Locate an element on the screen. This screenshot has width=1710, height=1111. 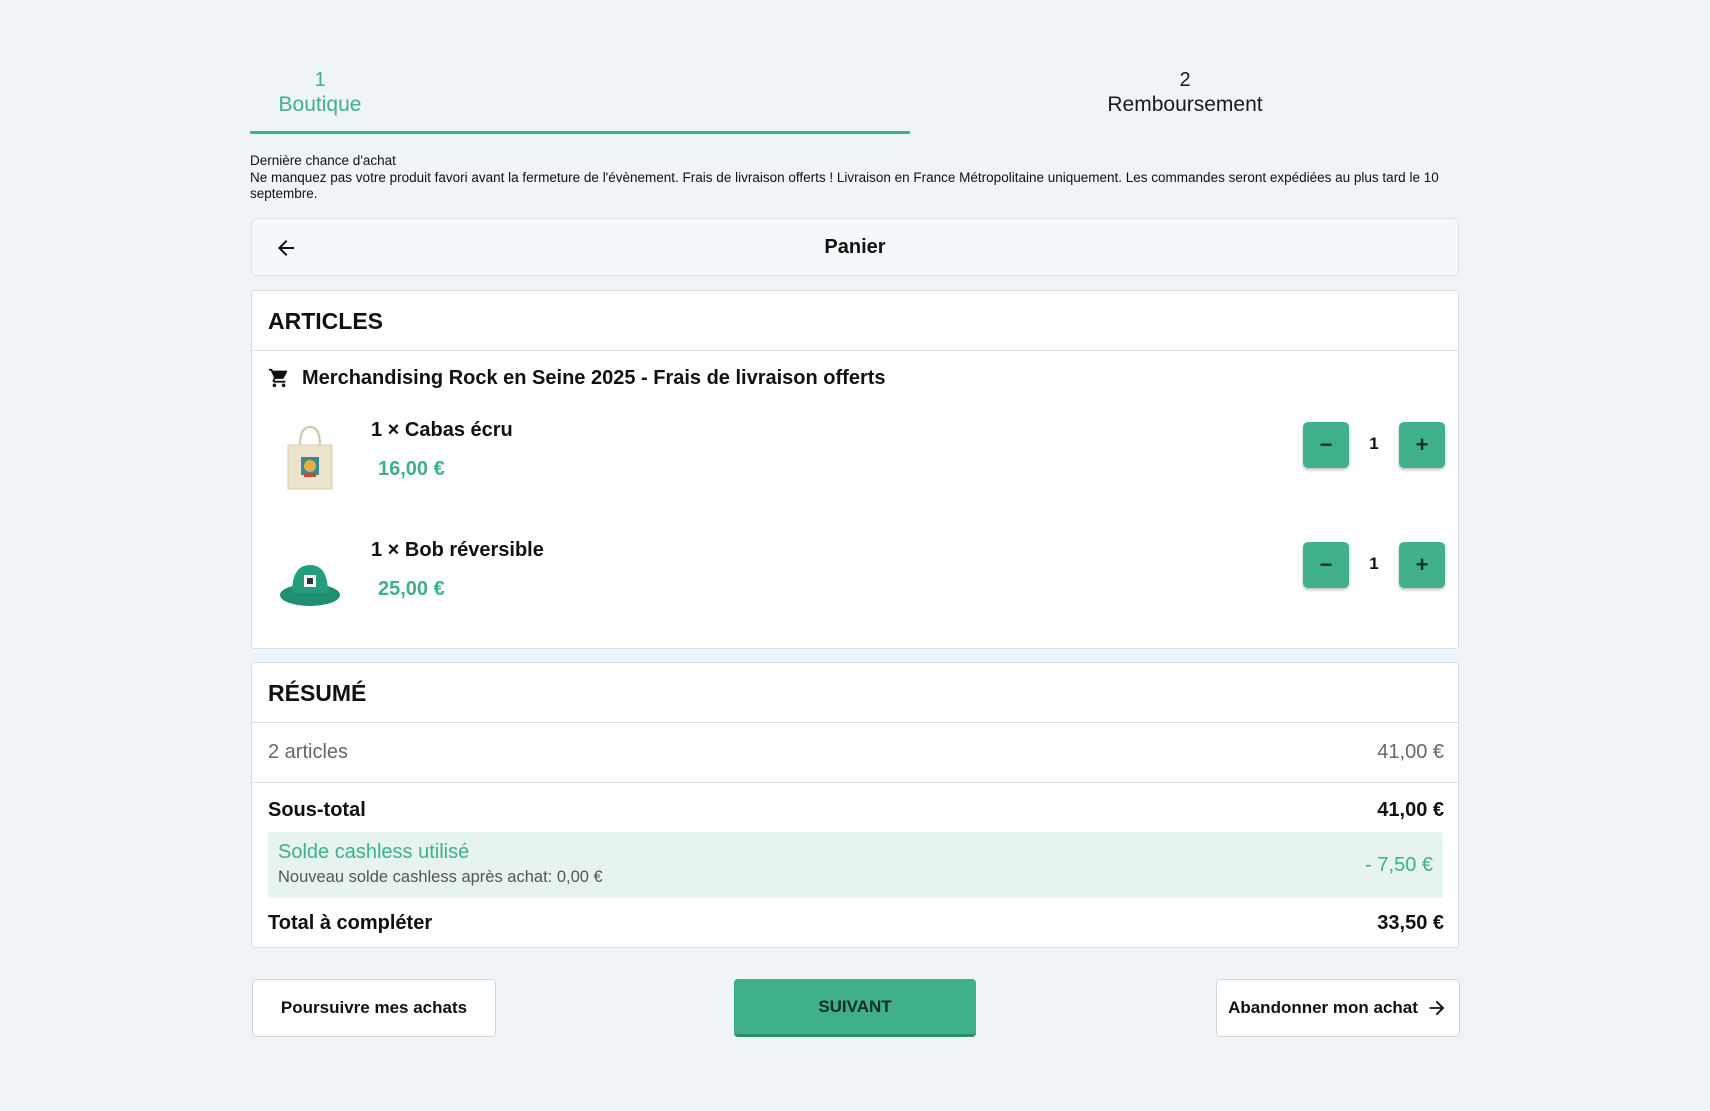
step-number: 1 is located at coordinates (320, 80).